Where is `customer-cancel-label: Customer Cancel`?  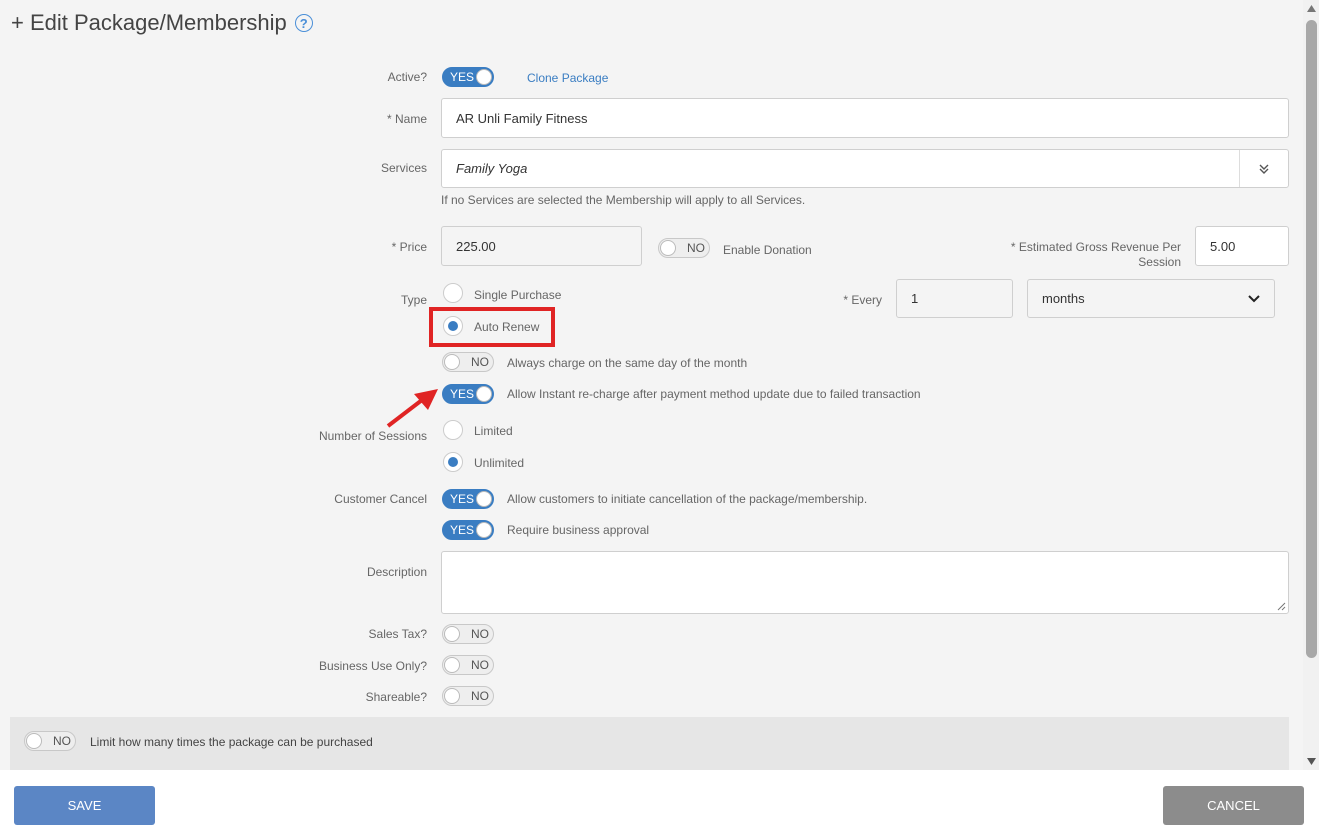 customer-cancel-label: Customer Cancel is located at coordinates (380, 499).